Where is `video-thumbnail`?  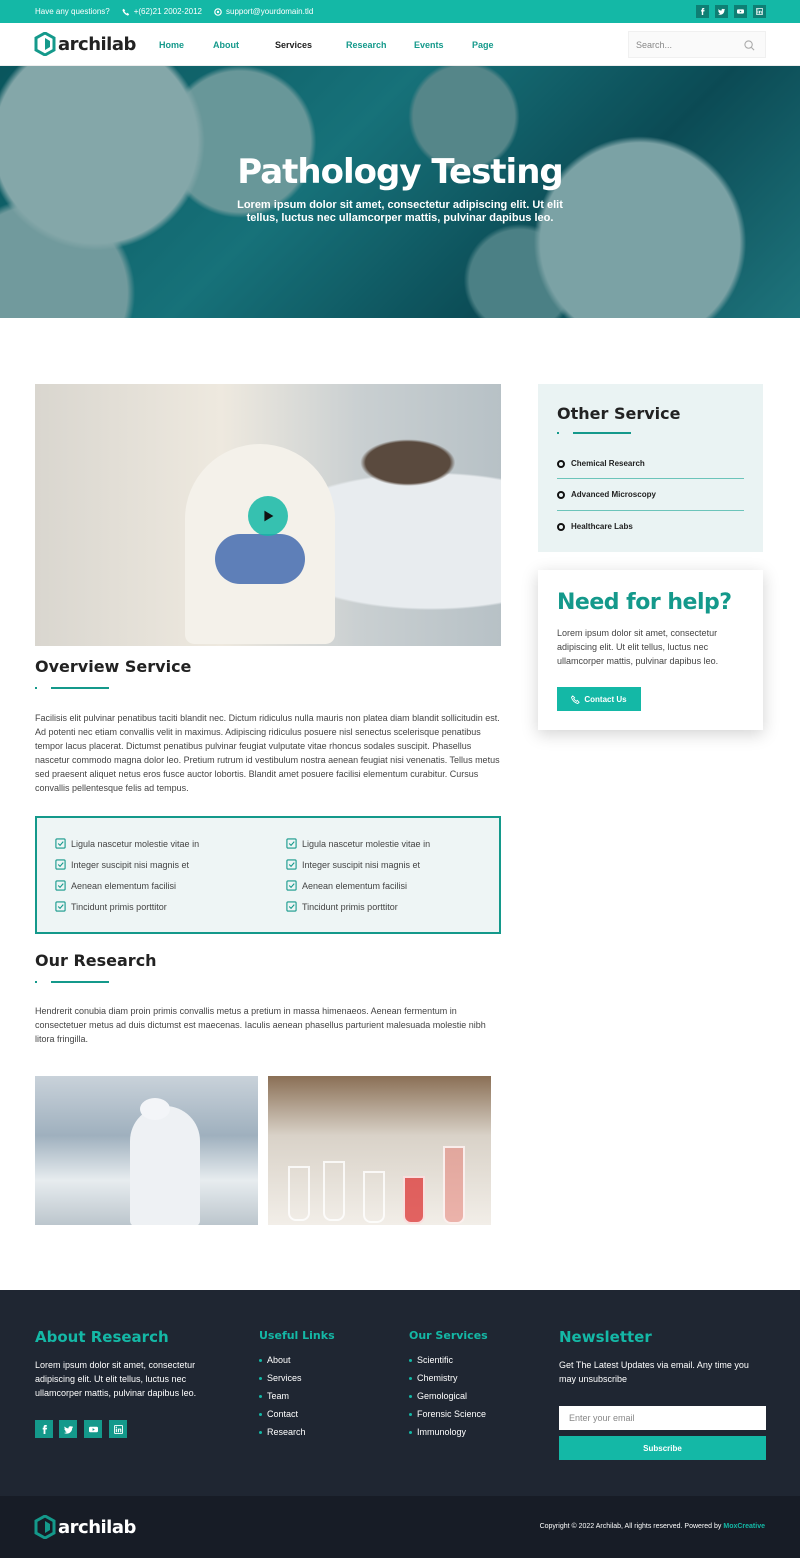
video-thumbnail is located at coordinates (268, 515).